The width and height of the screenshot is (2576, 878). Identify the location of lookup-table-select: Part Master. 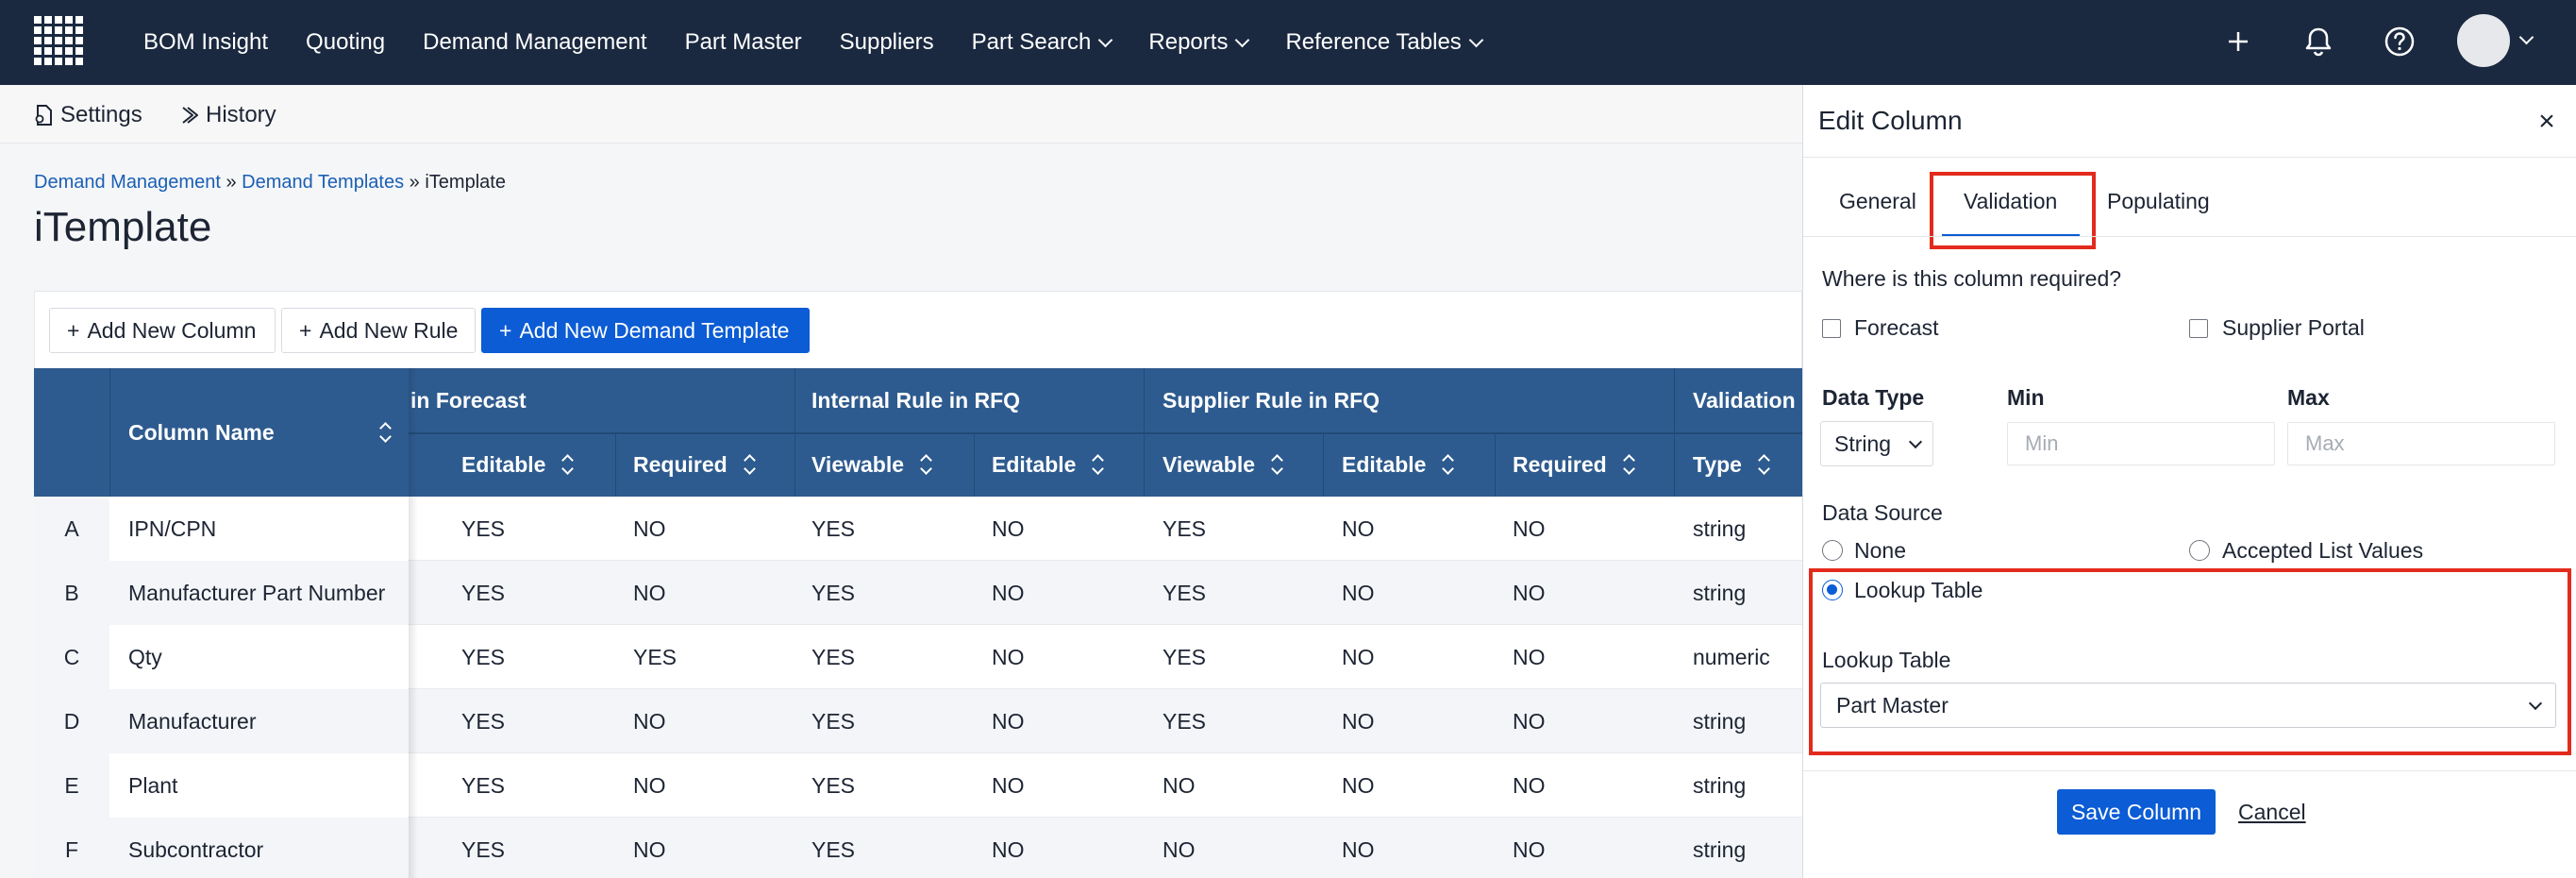
(2188, 705).